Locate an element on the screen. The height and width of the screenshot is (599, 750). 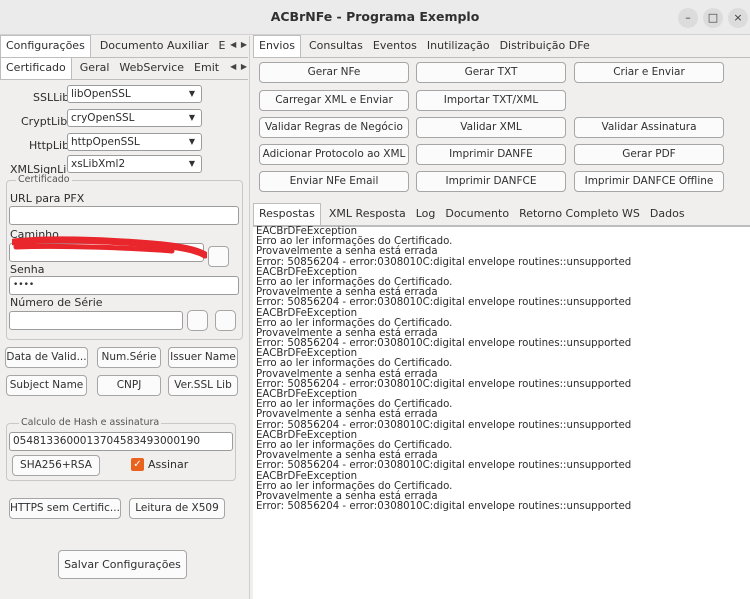
tab-eventos: Eventos is located at coordinates (395, 46).